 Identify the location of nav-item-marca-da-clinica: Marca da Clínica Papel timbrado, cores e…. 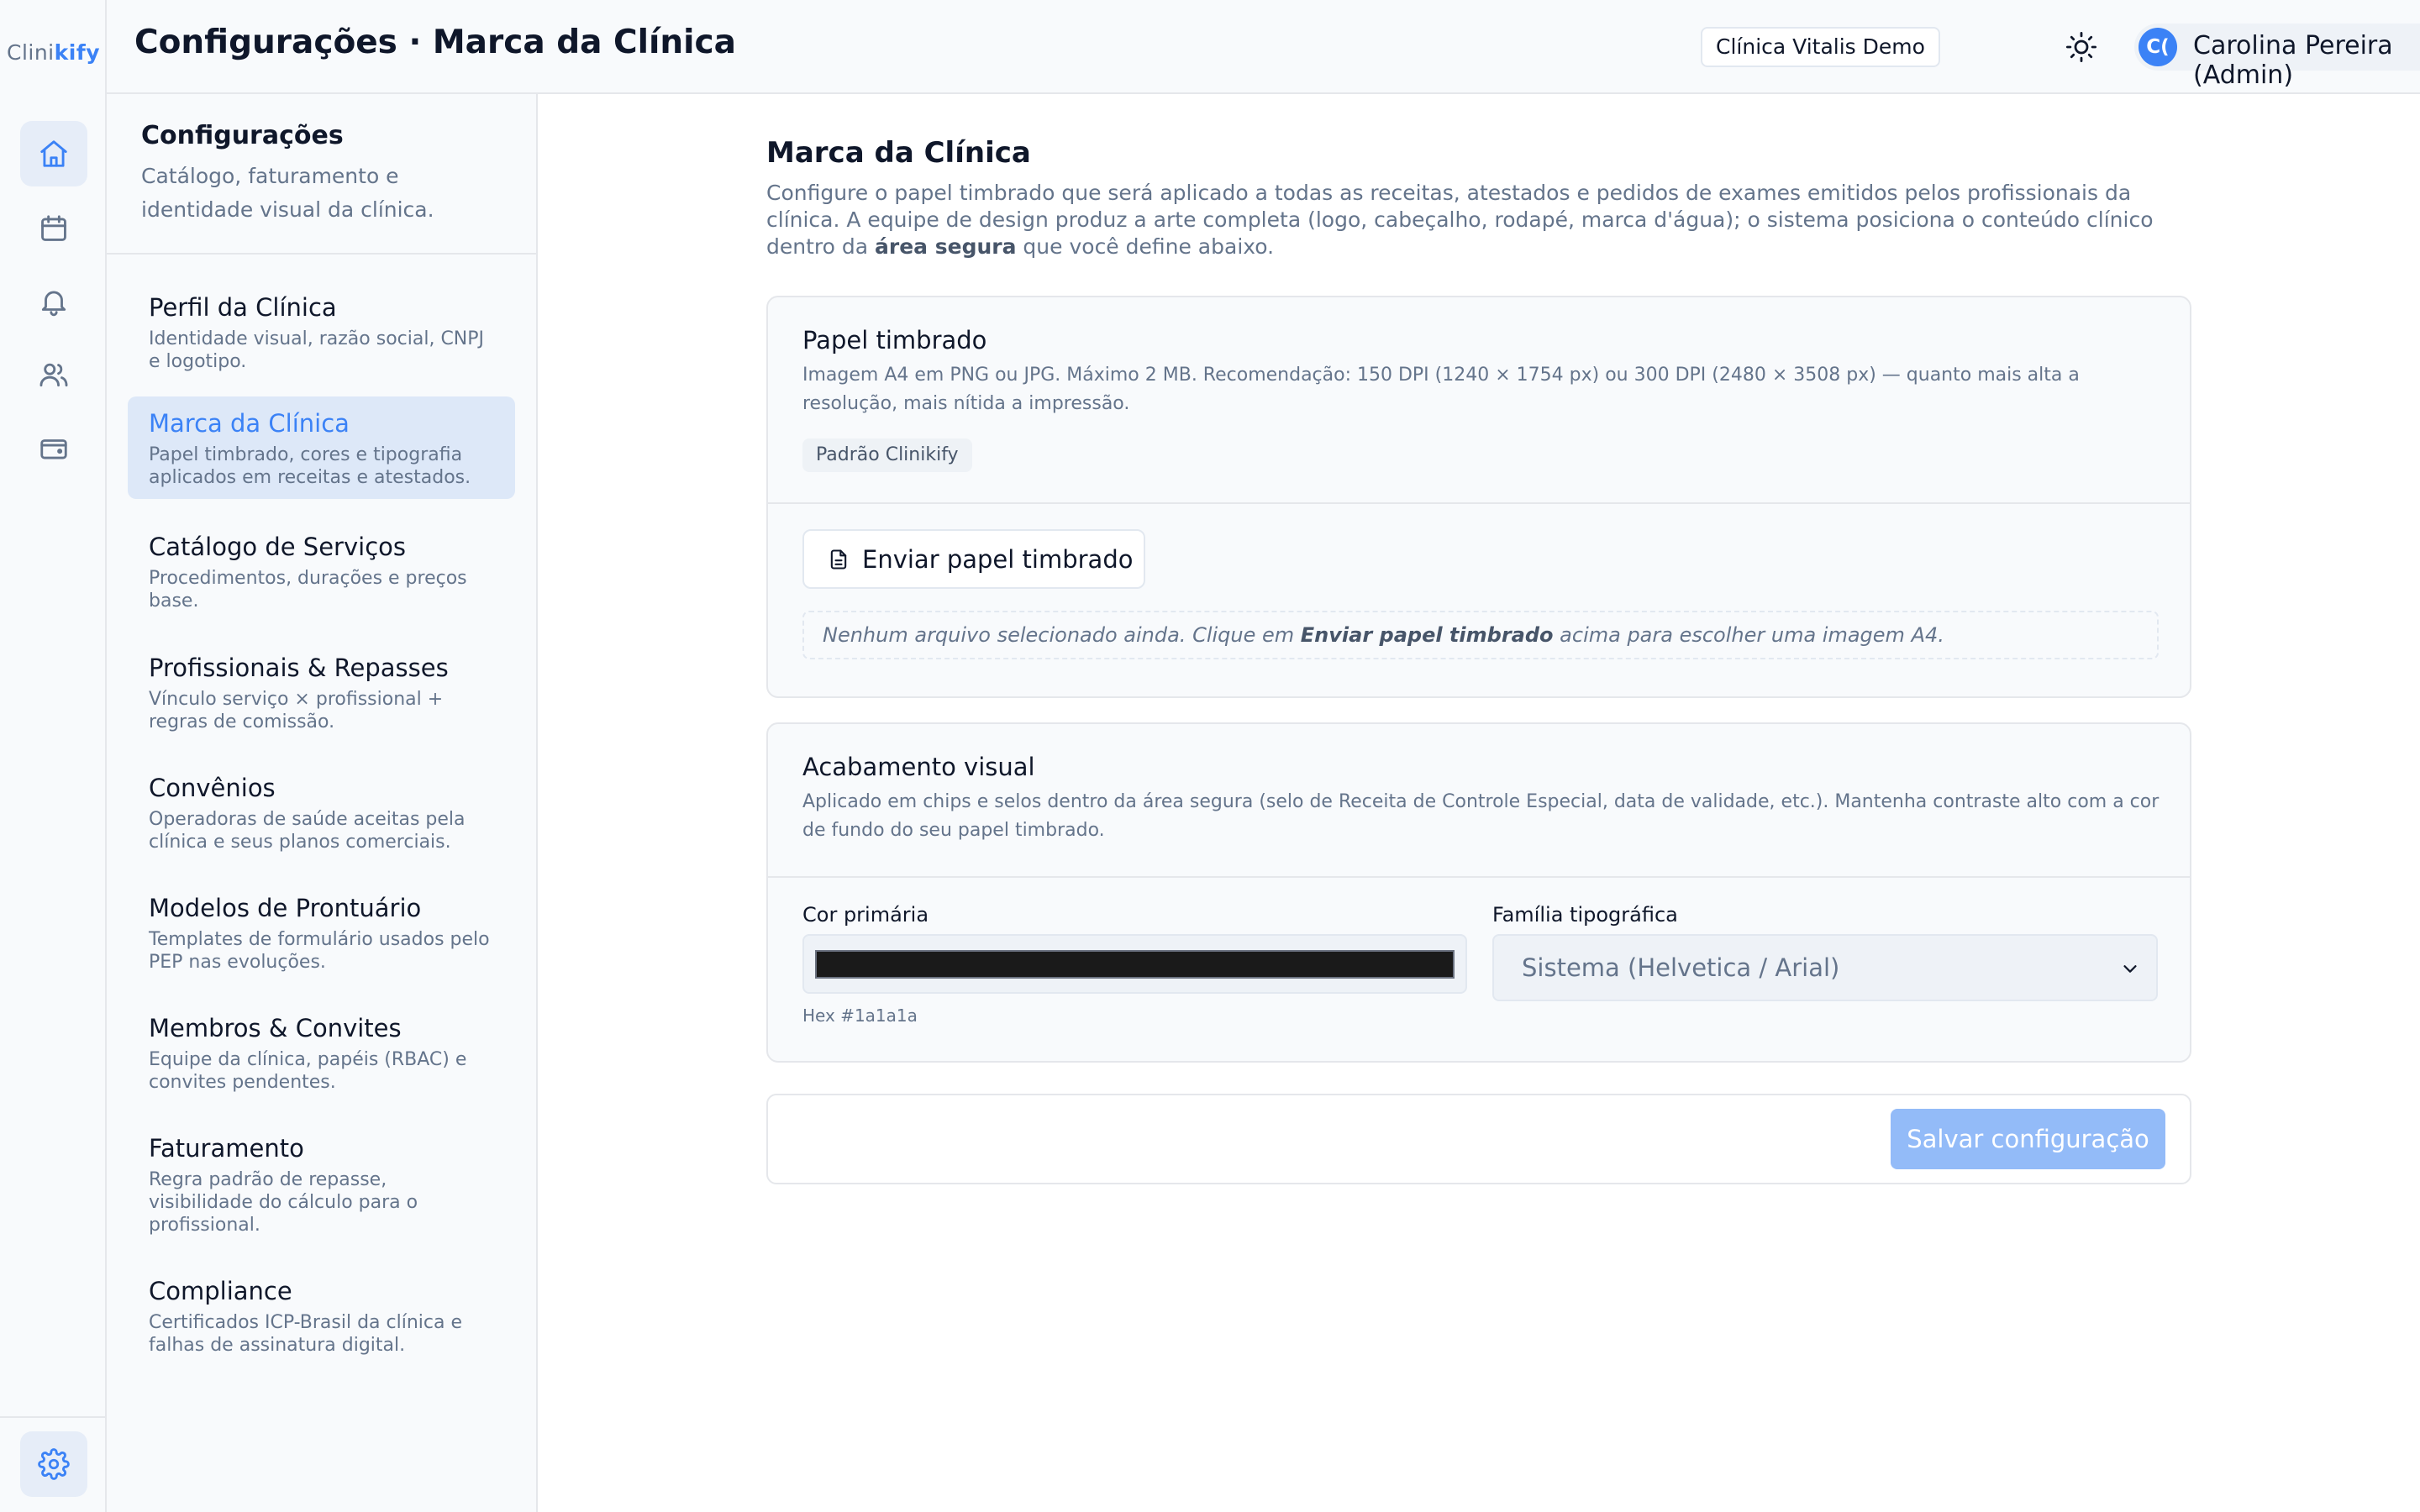
(321, 447).